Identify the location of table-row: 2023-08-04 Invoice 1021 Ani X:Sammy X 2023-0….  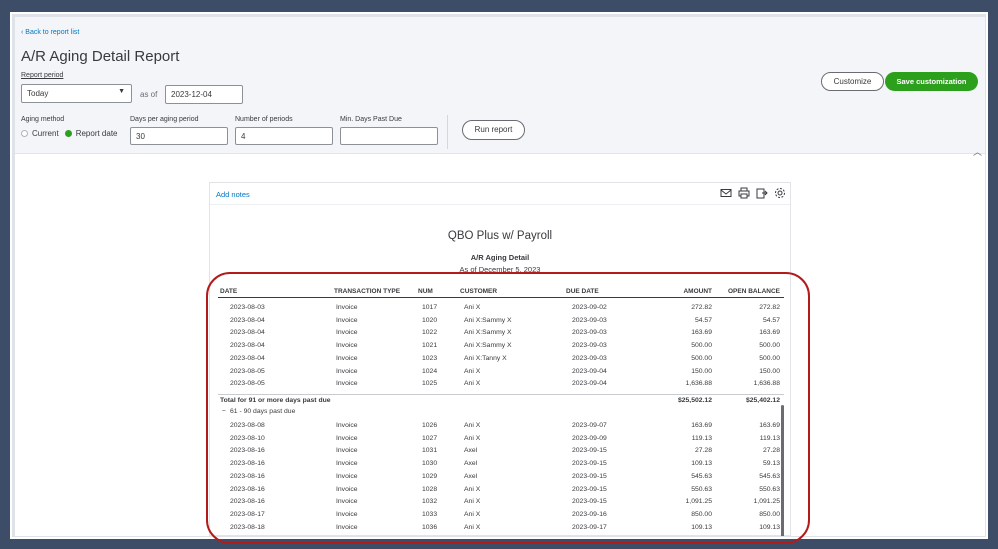
(501, 347).